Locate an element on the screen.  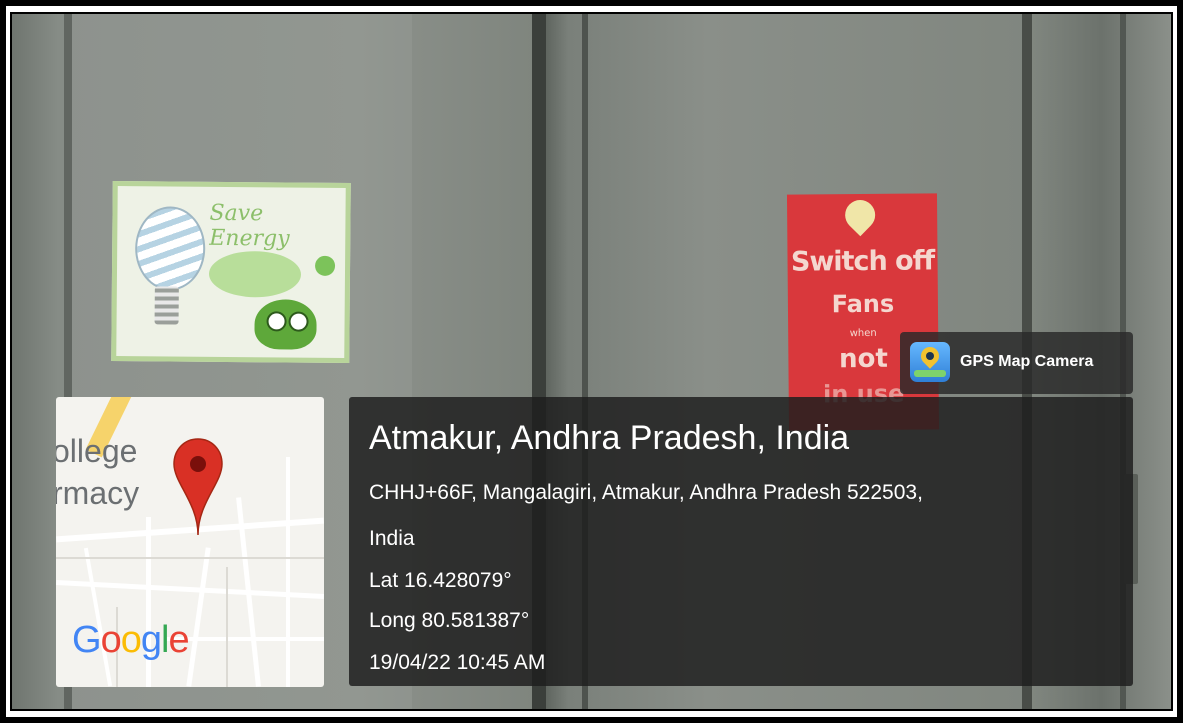
location-title: Atmakur, Andhra Pradesh, India is located at coordinates (609, 438).